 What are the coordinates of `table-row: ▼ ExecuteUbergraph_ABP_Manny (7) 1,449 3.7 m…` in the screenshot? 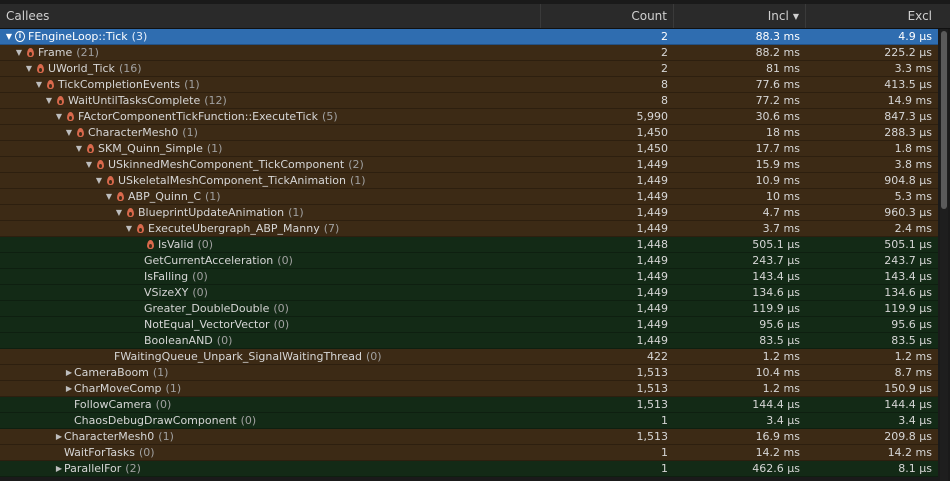 It's located at (469, 229).